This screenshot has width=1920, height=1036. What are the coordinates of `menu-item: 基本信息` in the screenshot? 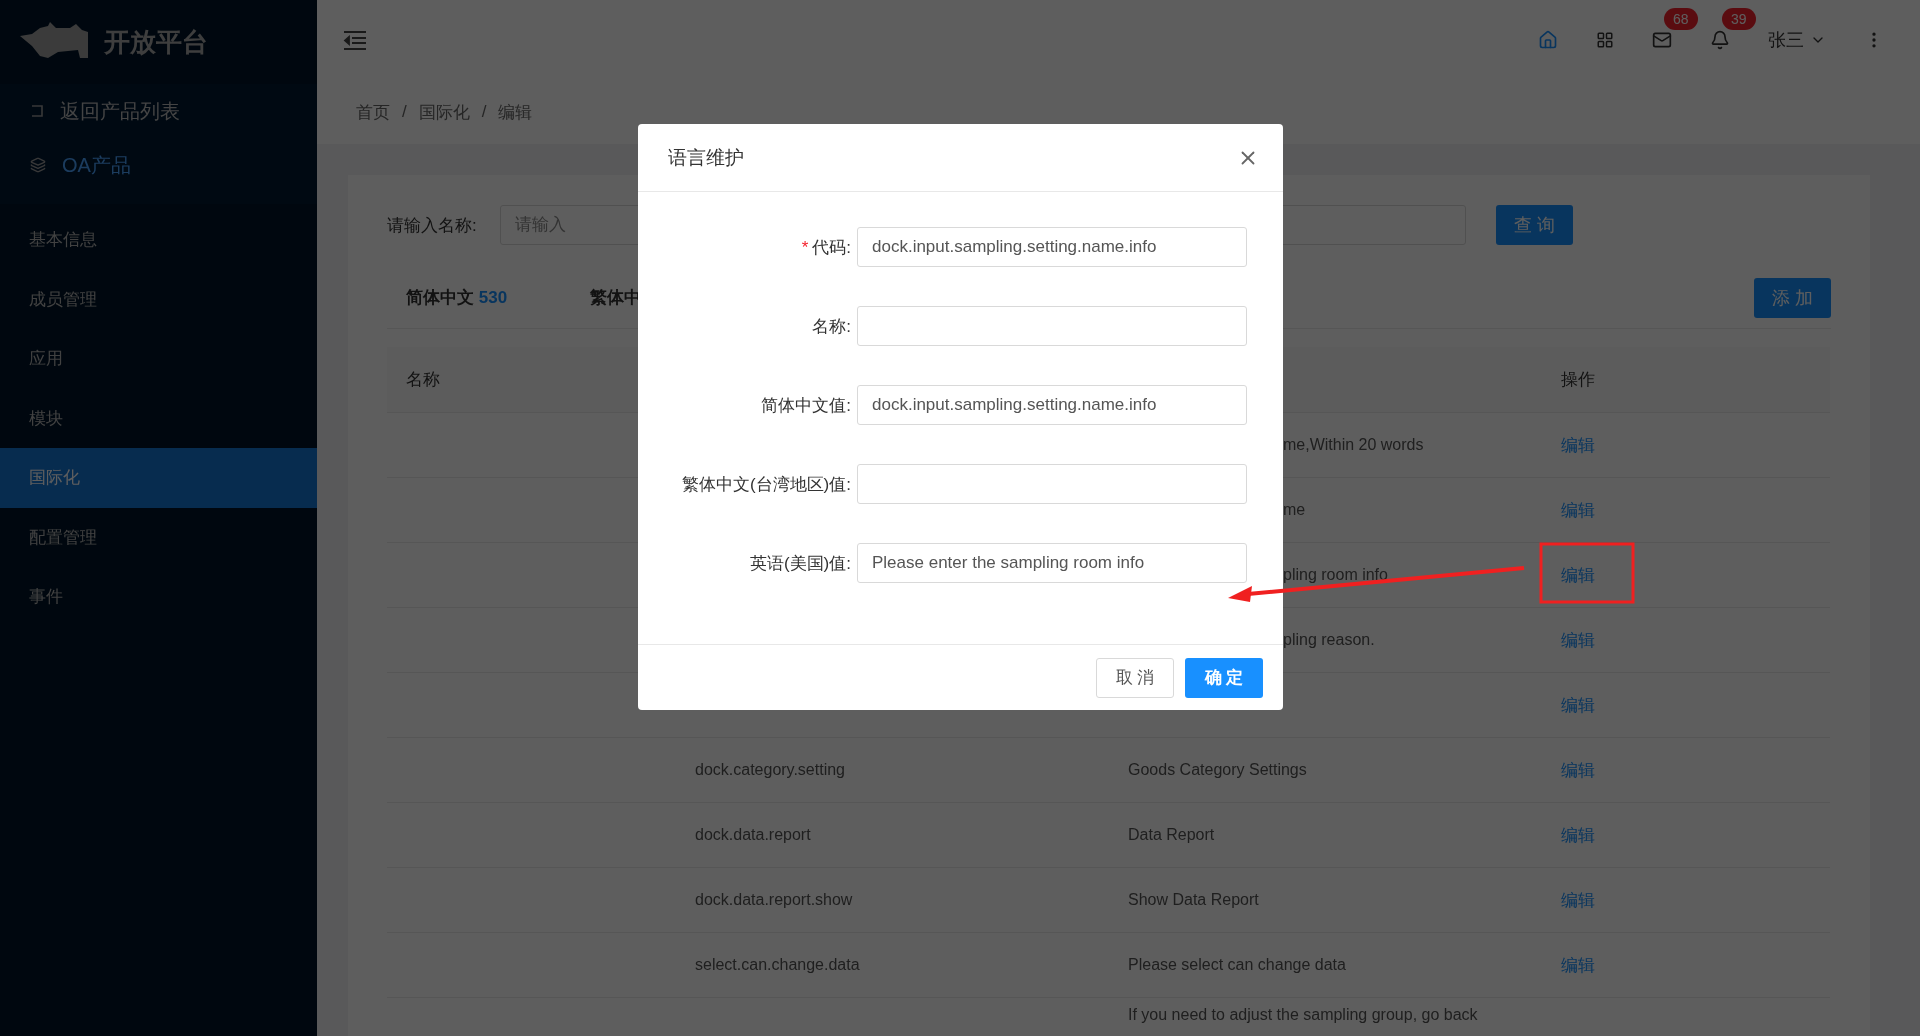 It's located at (158, 240).